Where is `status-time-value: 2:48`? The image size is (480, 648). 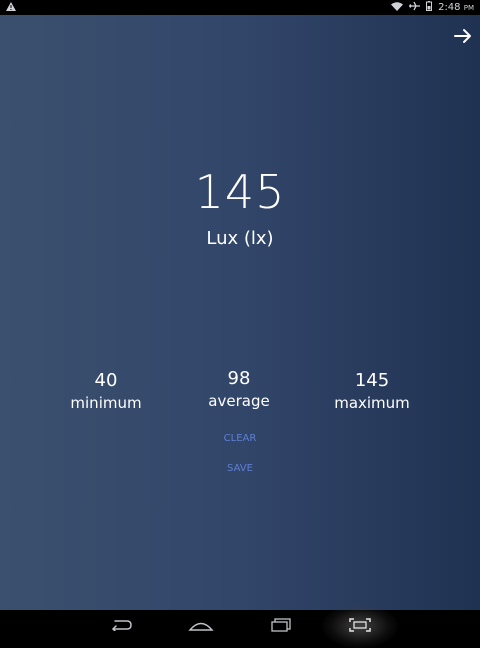
status-time-value: 2:48 is located at coordinates (449, 7).